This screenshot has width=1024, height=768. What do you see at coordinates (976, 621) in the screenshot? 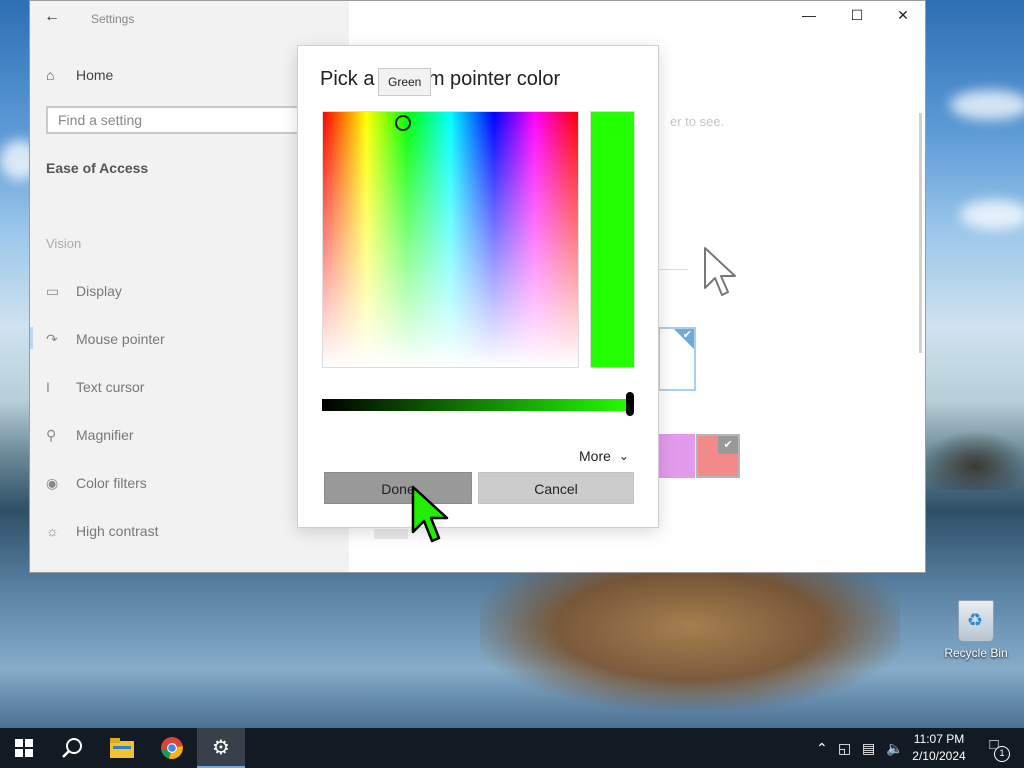
I see `recycle-bin-icon: ♻` at bounding box center [976, 621].